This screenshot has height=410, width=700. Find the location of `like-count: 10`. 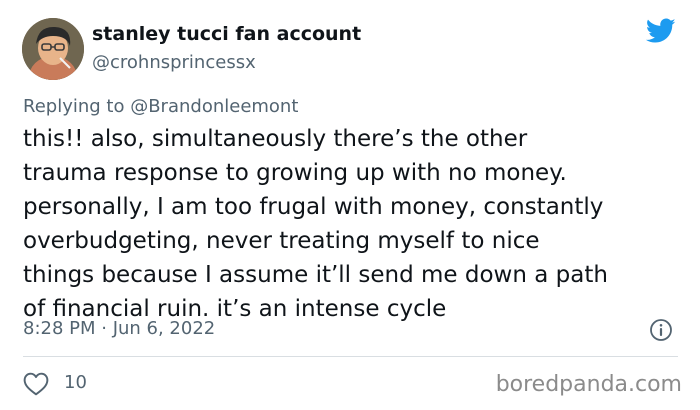

like-count: 10 is located at coordinates (75, 382).